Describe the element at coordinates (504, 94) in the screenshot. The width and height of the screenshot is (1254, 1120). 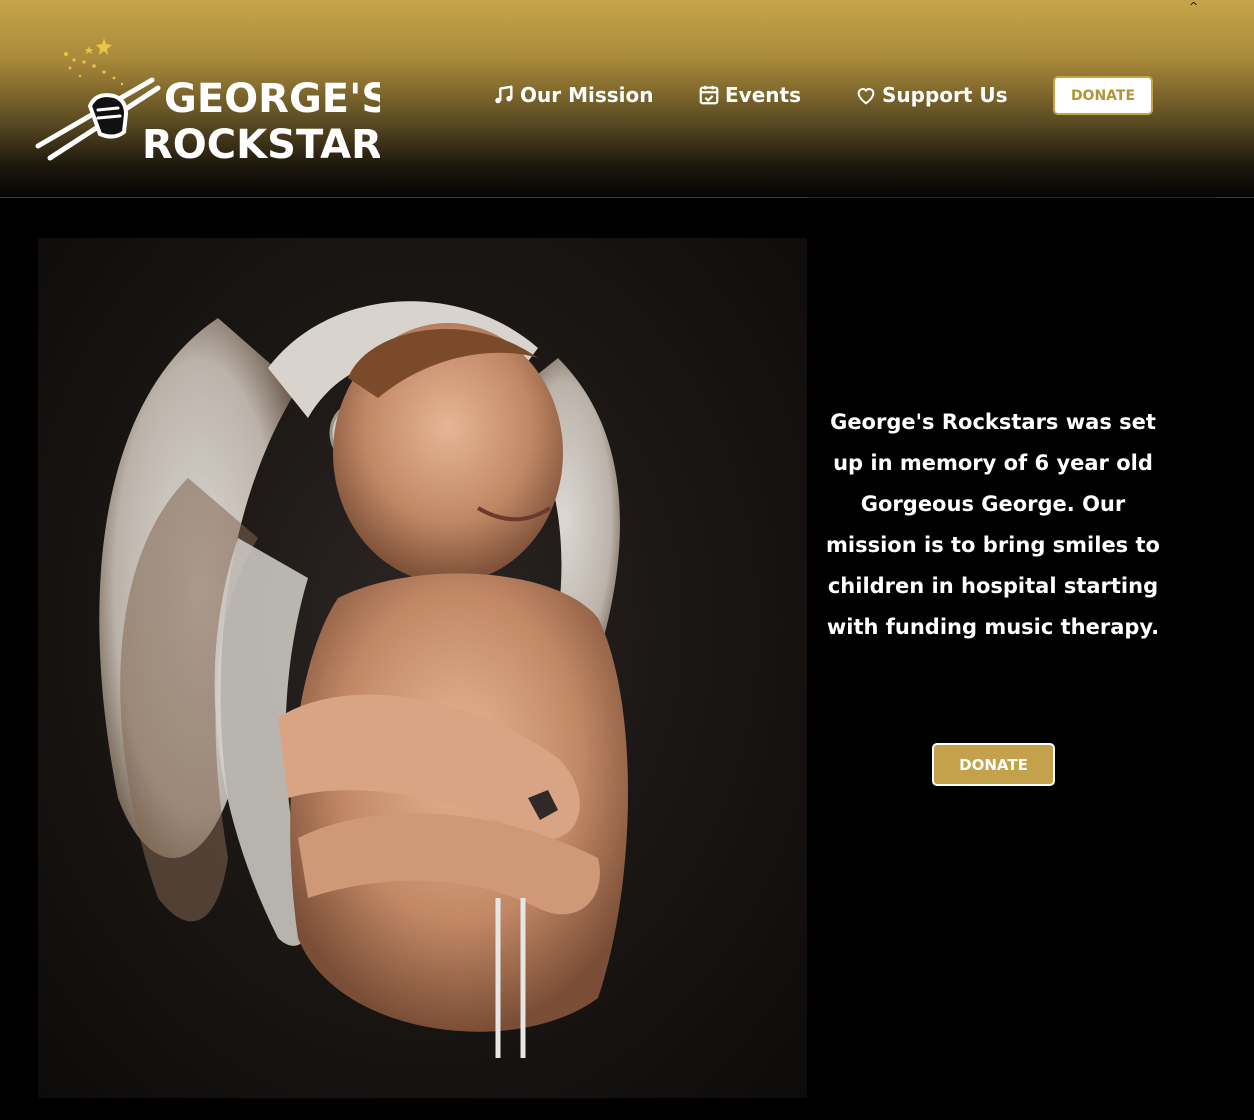
I see `music-note-icon` at that location.